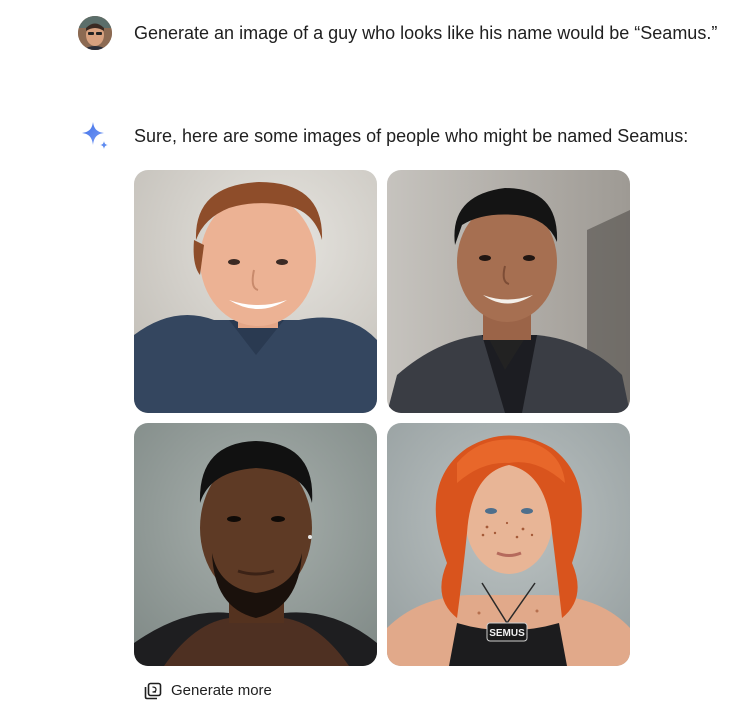 Image resolution: width=750 pixels, height=721 pixels. Describe the element at coordinates (507, 633) in the screenshot. I see `necklace-badge-text: SEMUS` at that location.